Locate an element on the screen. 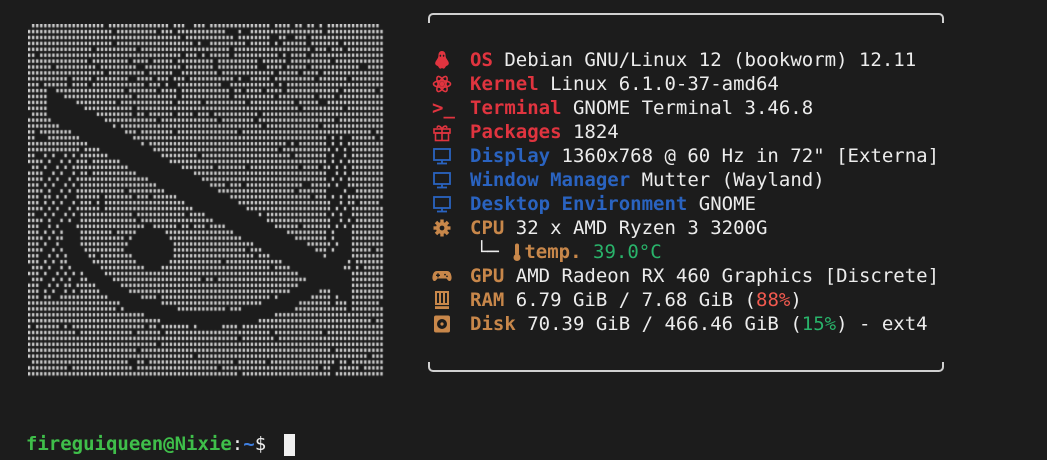 This screenshot has height=460, width=1047. ram-value: 6.79 GiB / 7.68 GiB ( is located at coordinates (635, 300).